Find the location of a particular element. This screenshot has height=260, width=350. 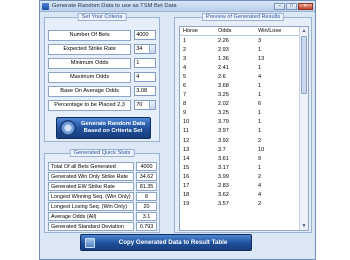

horse-cell: 16 is located at coordinates (186, 176).